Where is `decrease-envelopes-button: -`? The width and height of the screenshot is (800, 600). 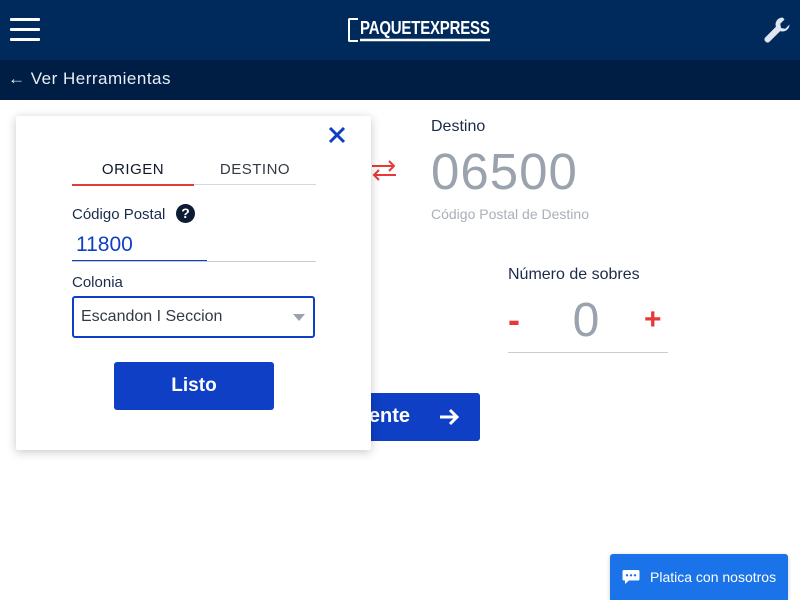
decrease-envelopes-button: - is located at coordinates (518, 320).